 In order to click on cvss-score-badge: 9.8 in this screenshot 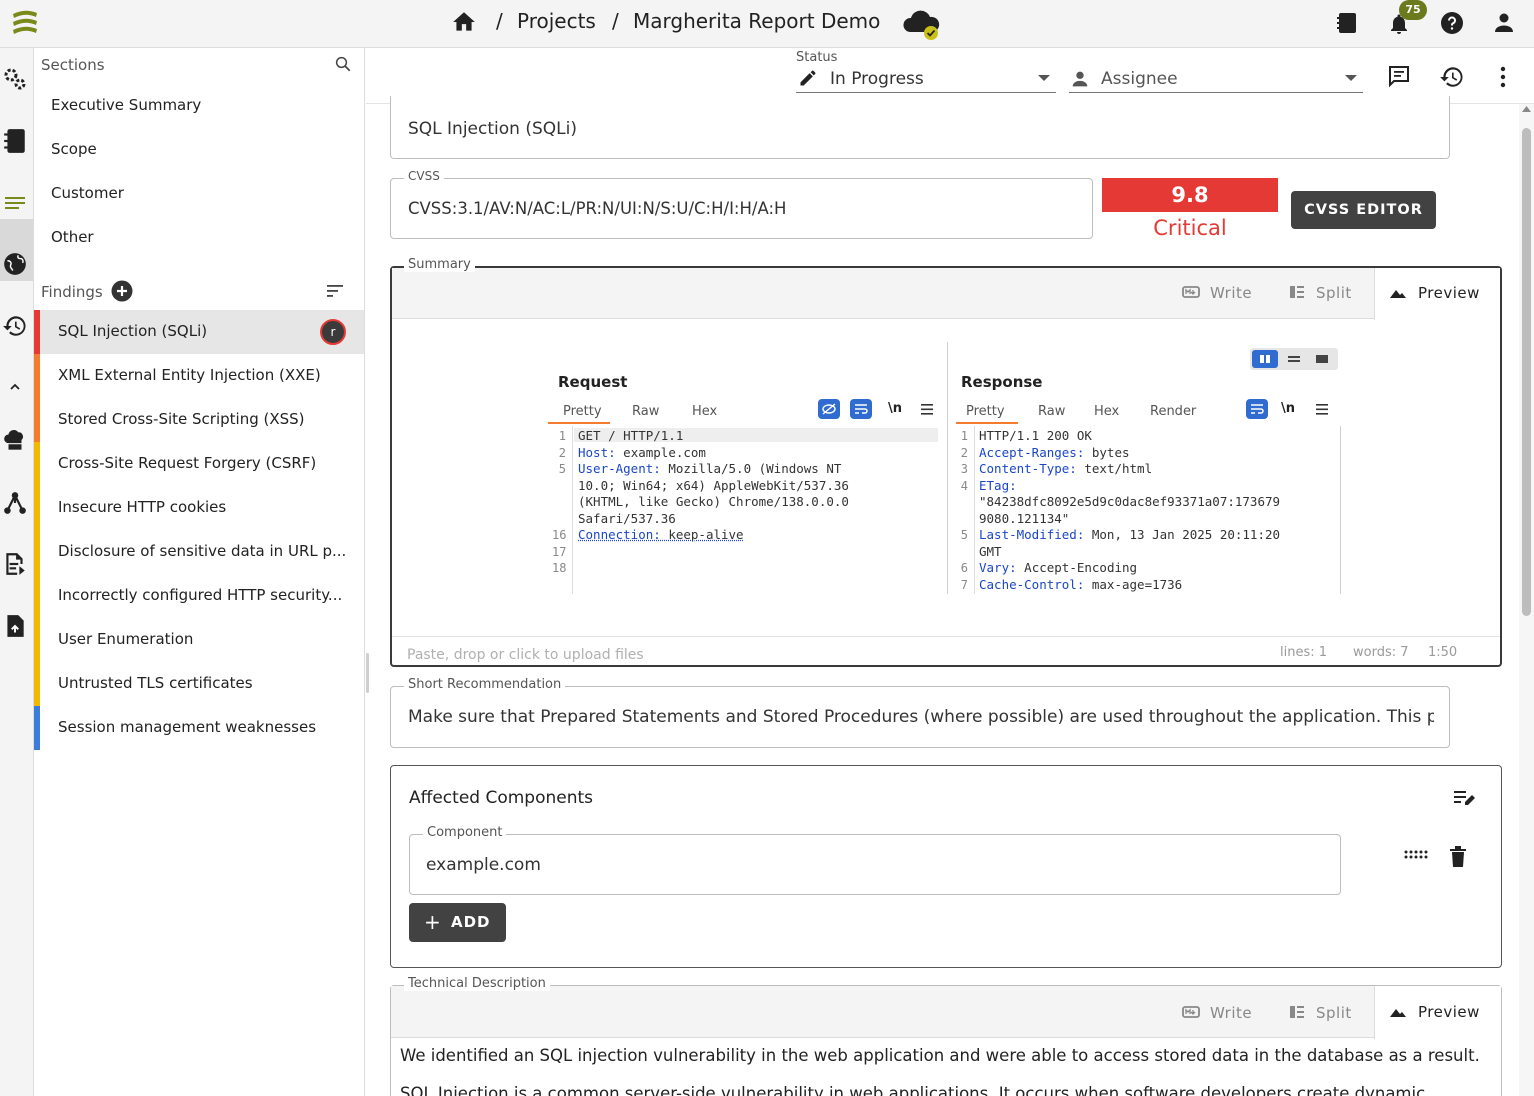, I will do `click(1190, 195)`.